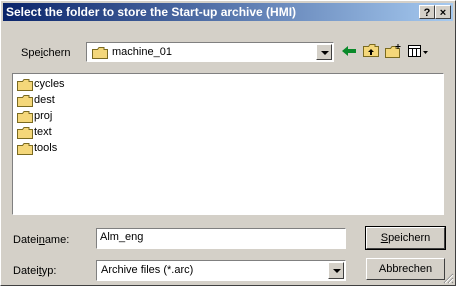  What do you see at coordinates (210, 52) in the screenshot?
I see `save-in-dropdown: machine_01` at bounding box center [210, 52].